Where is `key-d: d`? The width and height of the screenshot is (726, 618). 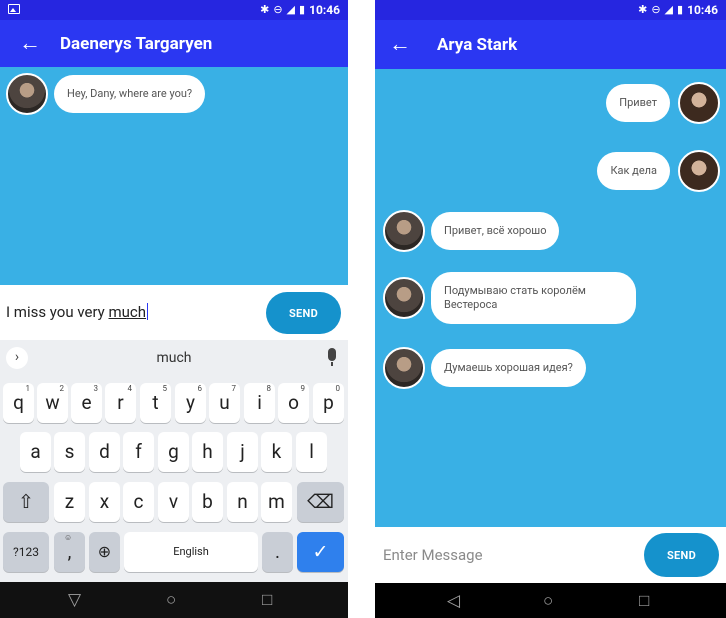 key-d: d is located at coordinates (104, 452).